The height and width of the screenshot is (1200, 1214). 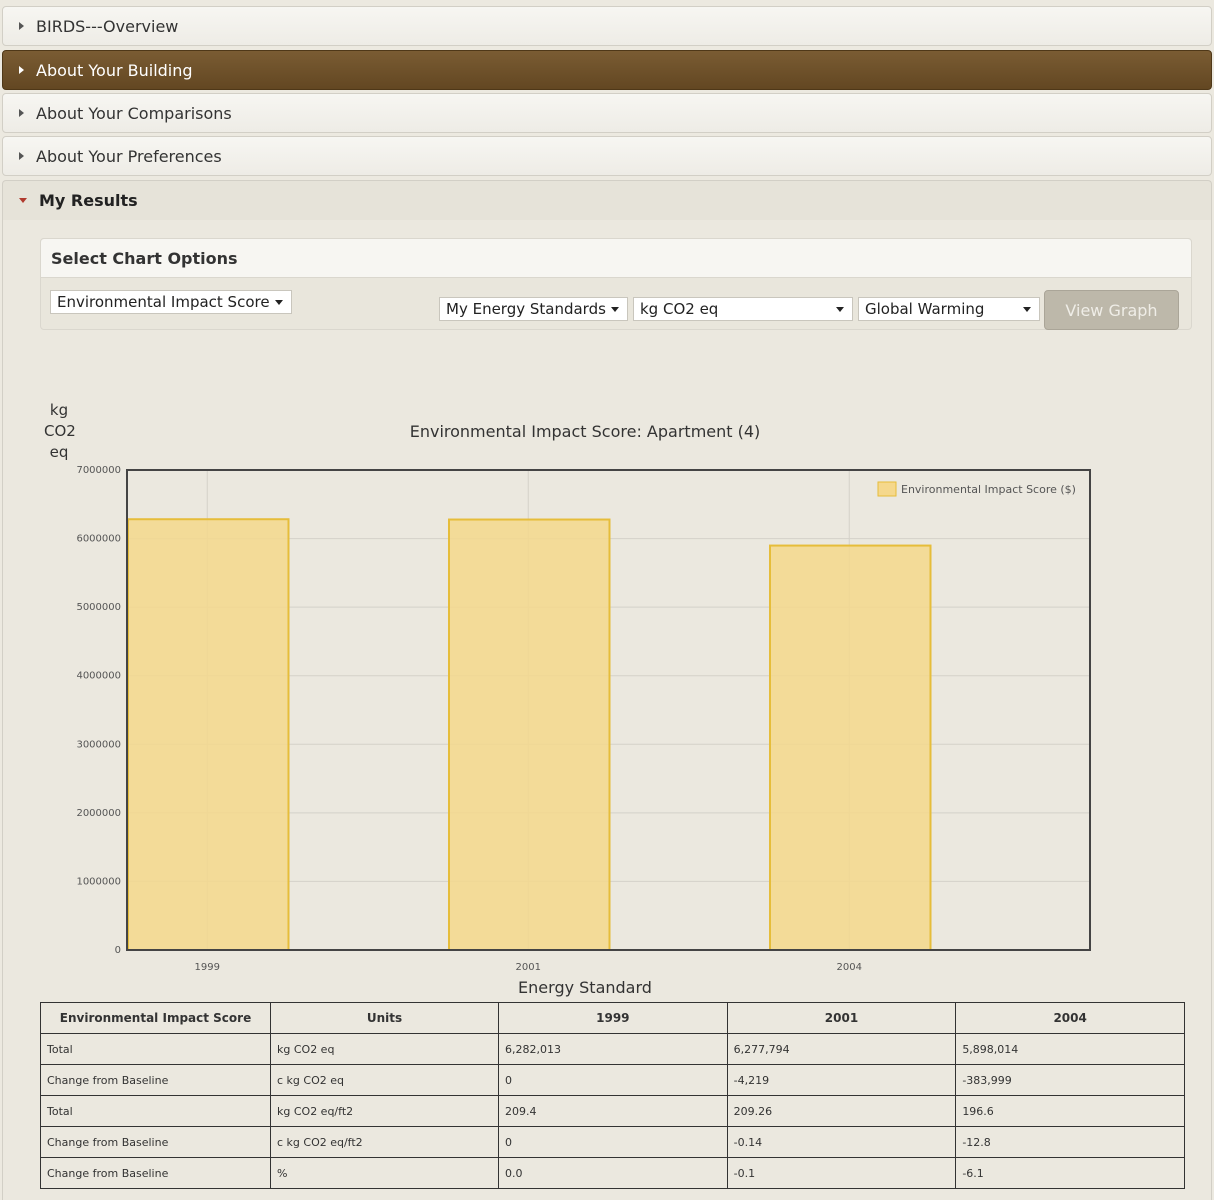 What do you see at coordinates (841, 1142) in the screenshot?
I see `table-cell: -0.14` at bounding box center [841, 1142].